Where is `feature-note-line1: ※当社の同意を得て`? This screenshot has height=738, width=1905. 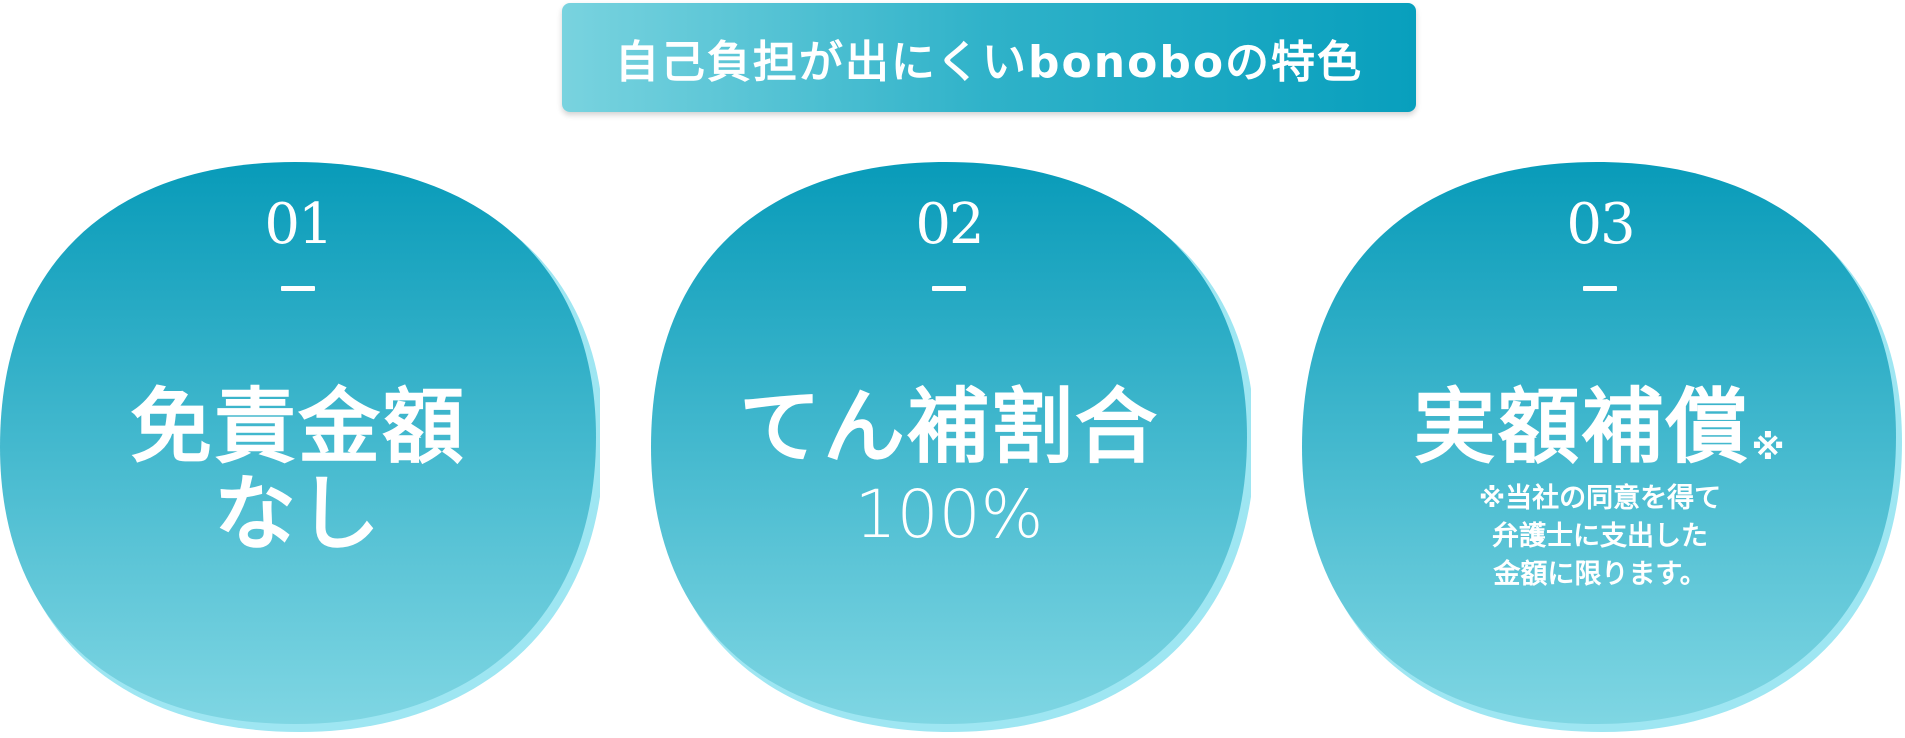
feature-note-line1: ※当社の同意を得て is located at coordinates (1600, 498).